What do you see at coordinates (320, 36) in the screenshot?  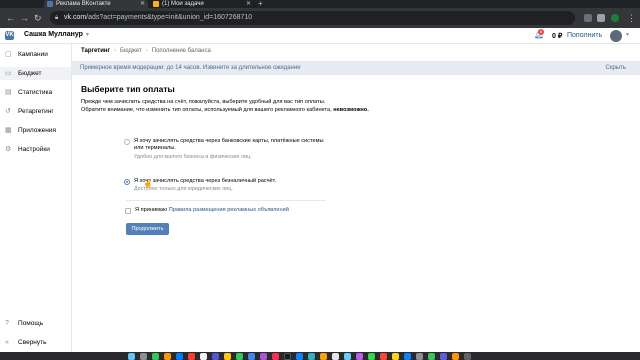 I see `top-header: VK Сашка Мулланур▼ 🔔︎ 6 0 ₽ Пополнить ▼` at bounding box center [320, 36].